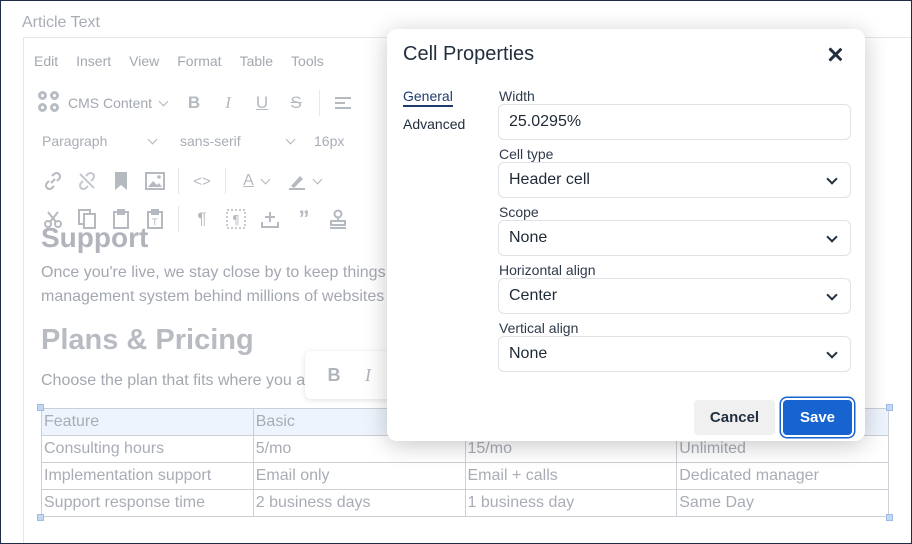 The width and height of the screenshot is (912, 544). I want to click on table-cell: Email + calls, so click(571, 476).